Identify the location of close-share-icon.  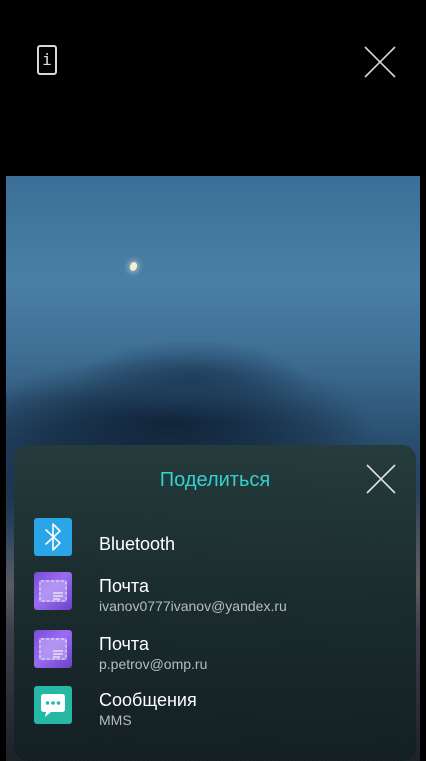
(381, 479).